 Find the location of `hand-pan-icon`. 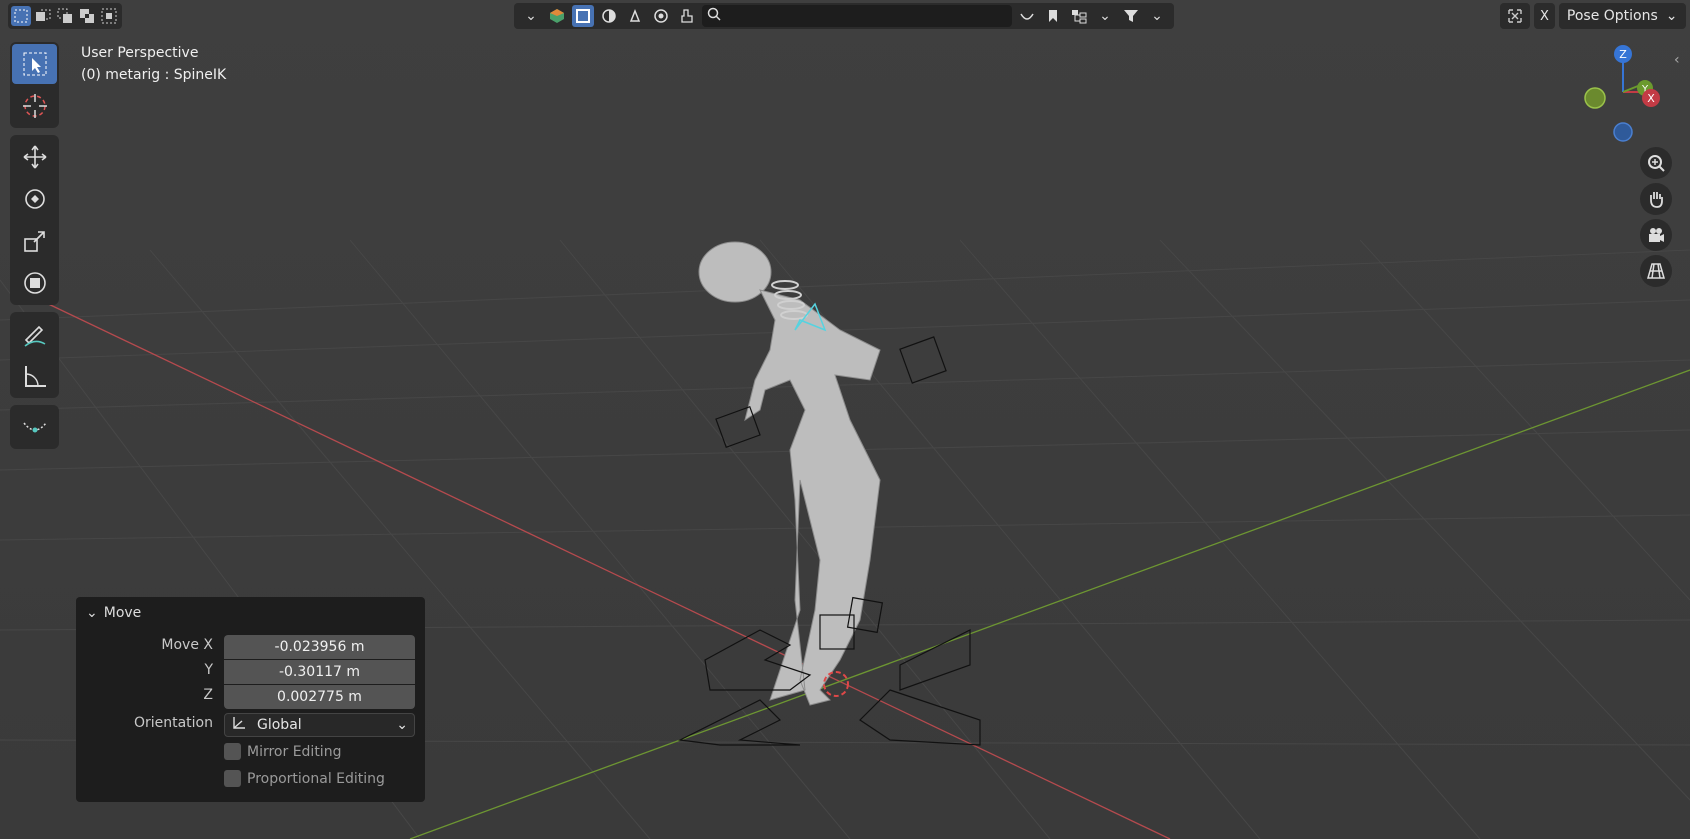

hand-pan-icon is located at coordinates (1656, 199).